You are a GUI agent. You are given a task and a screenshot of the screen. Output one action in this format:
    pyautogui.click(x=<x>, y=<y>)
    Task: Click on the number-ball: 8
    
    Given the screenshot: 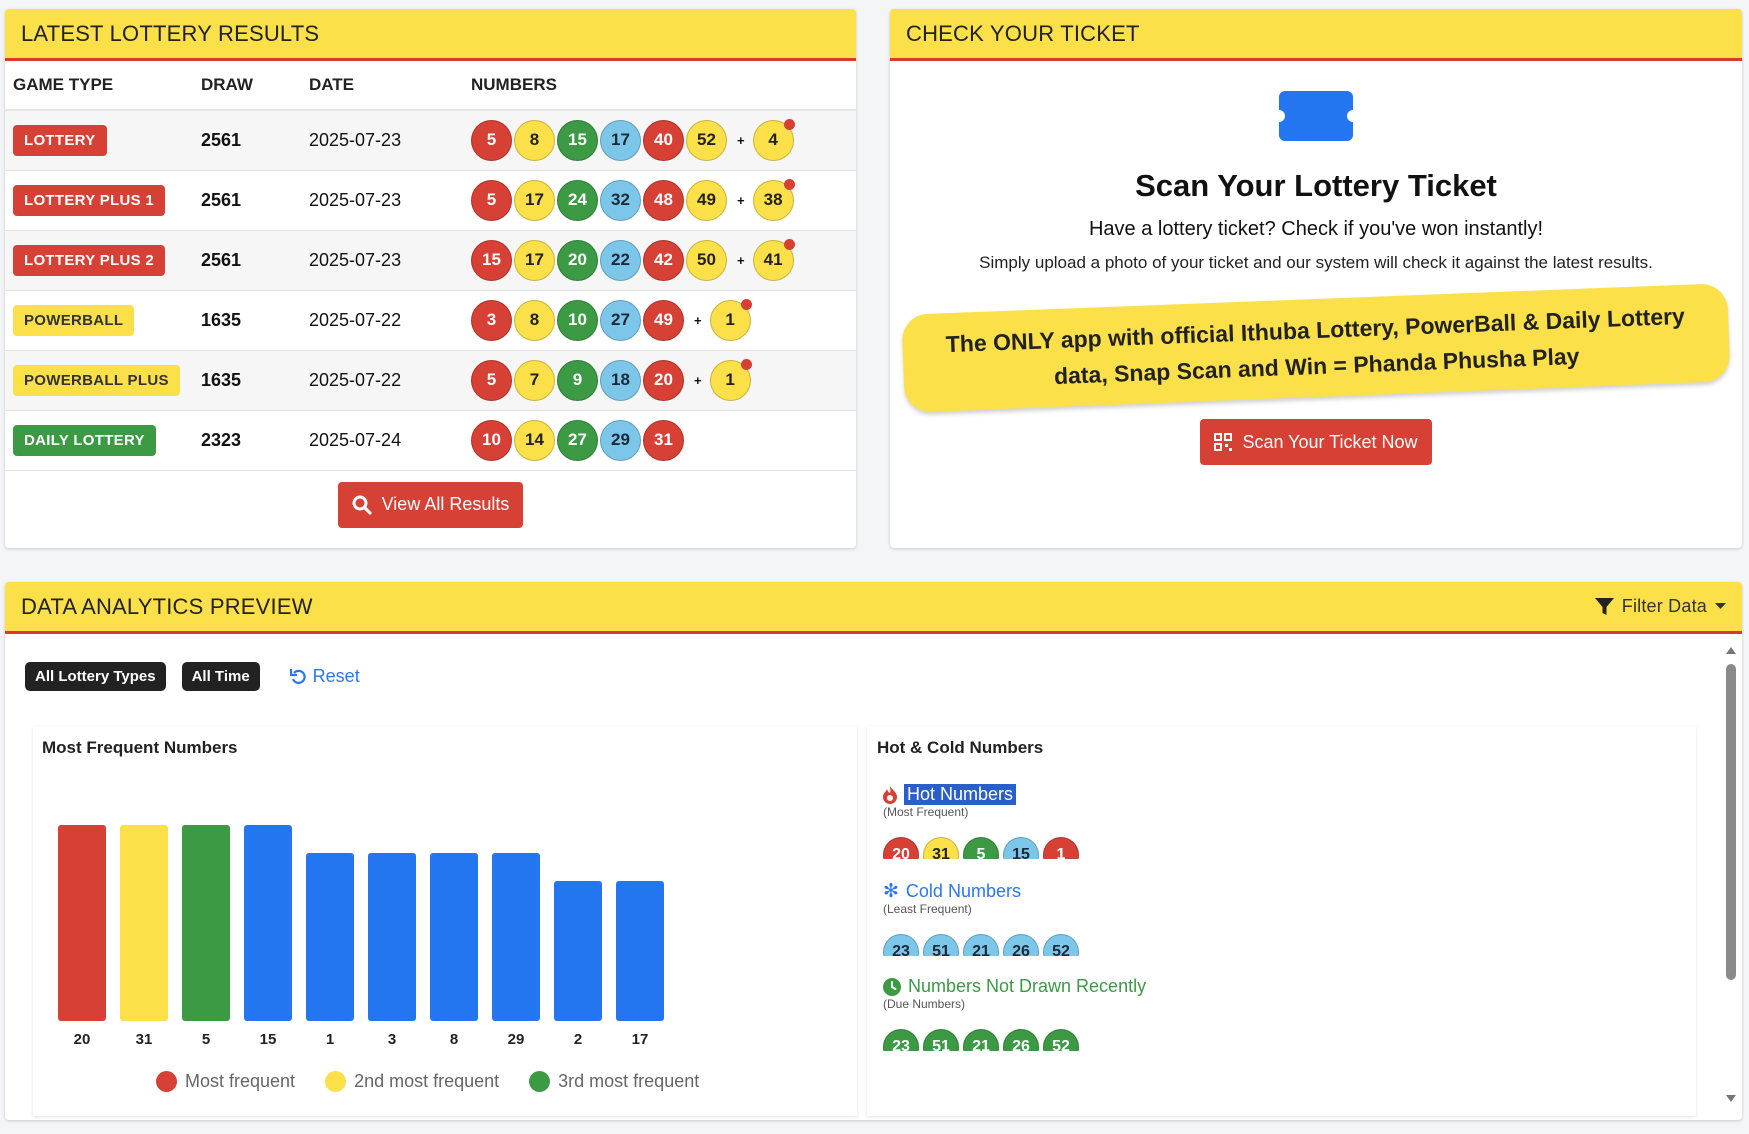 What is the action you would take?
    pyautogui.click(x=534, y=320)
    